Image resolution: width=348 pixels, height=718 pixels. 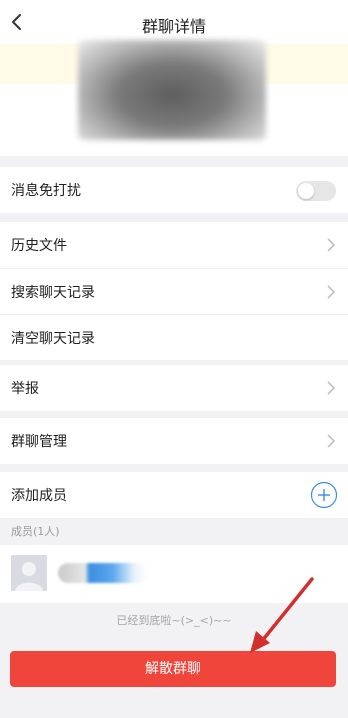 I want to click on add-member-section: 添加成员, so click(x=174, y=495).